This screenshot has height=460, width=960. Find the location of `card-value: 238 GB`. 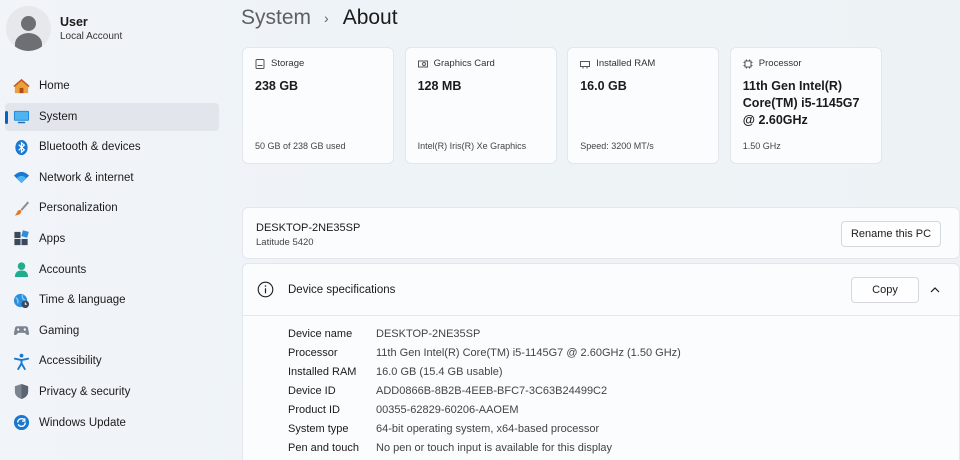

card-value: 238 GB is located at coordinates (277, 86).